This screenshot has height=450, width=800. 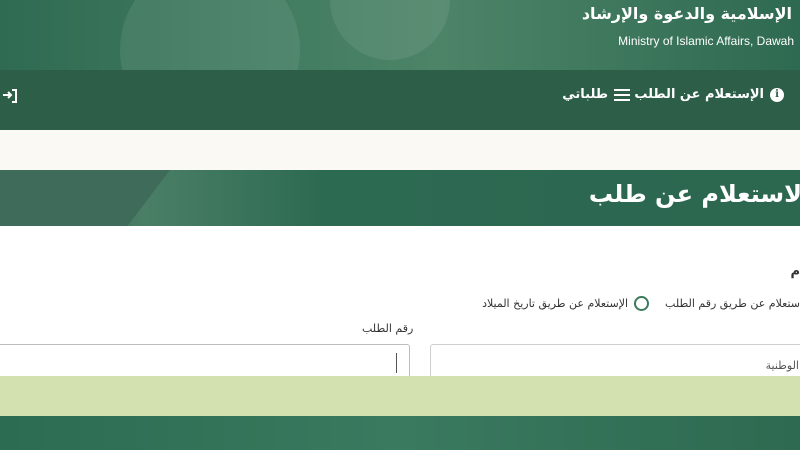 What do you see at coordinates (400, 150) in the screenshot?
I see `notice-strip` at bounding box center [400, 150].